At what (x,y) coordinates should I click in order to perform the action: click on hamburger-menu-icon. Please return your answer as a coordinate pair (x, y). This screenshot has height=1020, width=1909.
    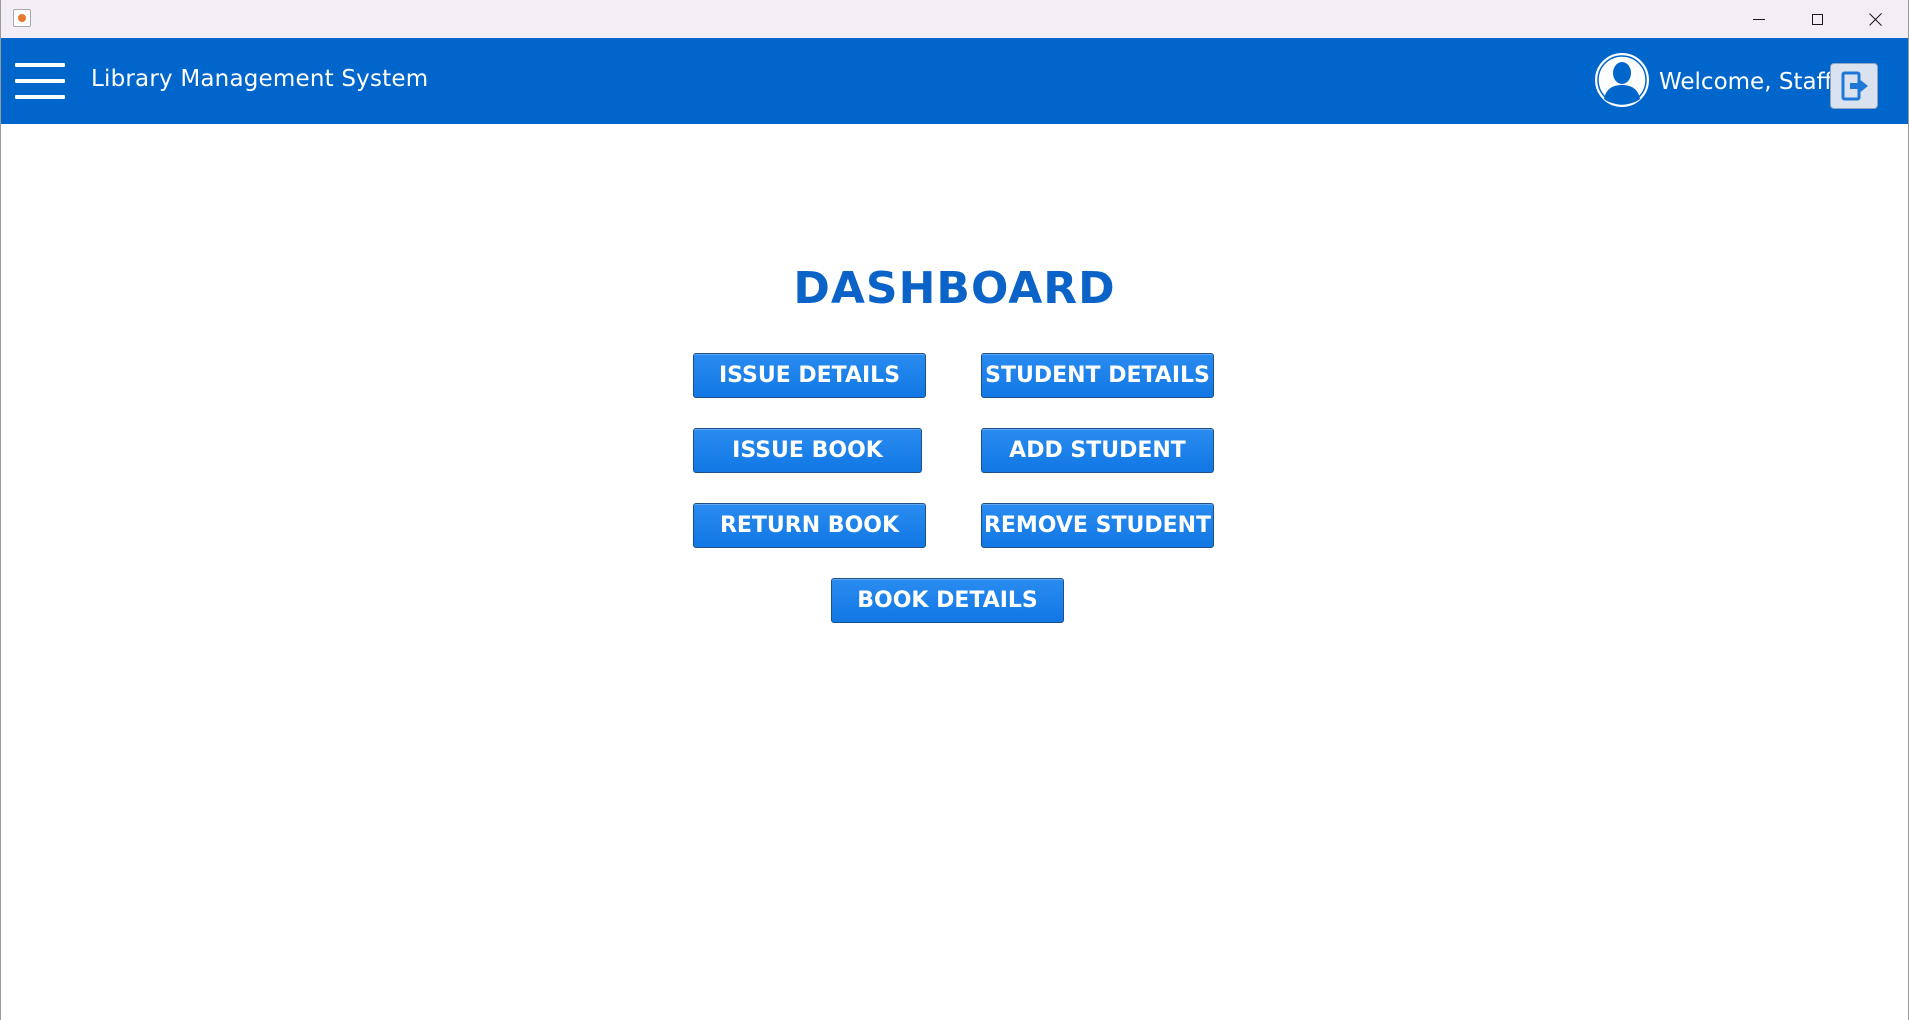
    Looking at the image, I should click on (40, 81).